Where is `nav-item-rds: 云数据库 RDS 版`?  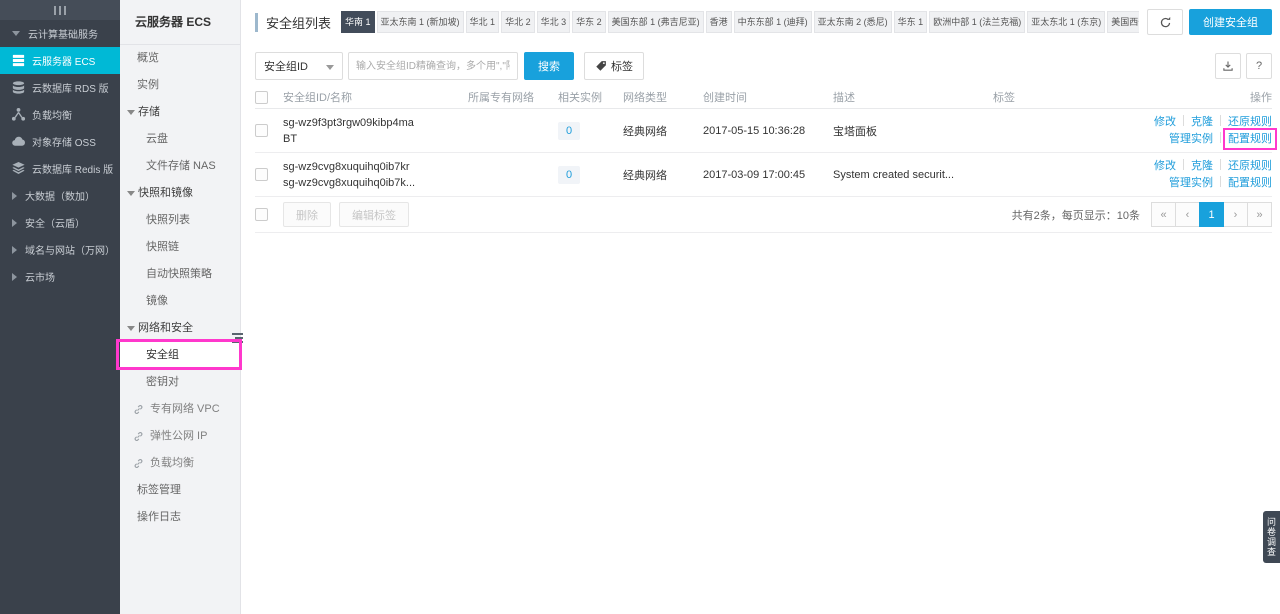
nav-item-rds: 云数据库 RDS 版 is located at coordinates (60, 87).